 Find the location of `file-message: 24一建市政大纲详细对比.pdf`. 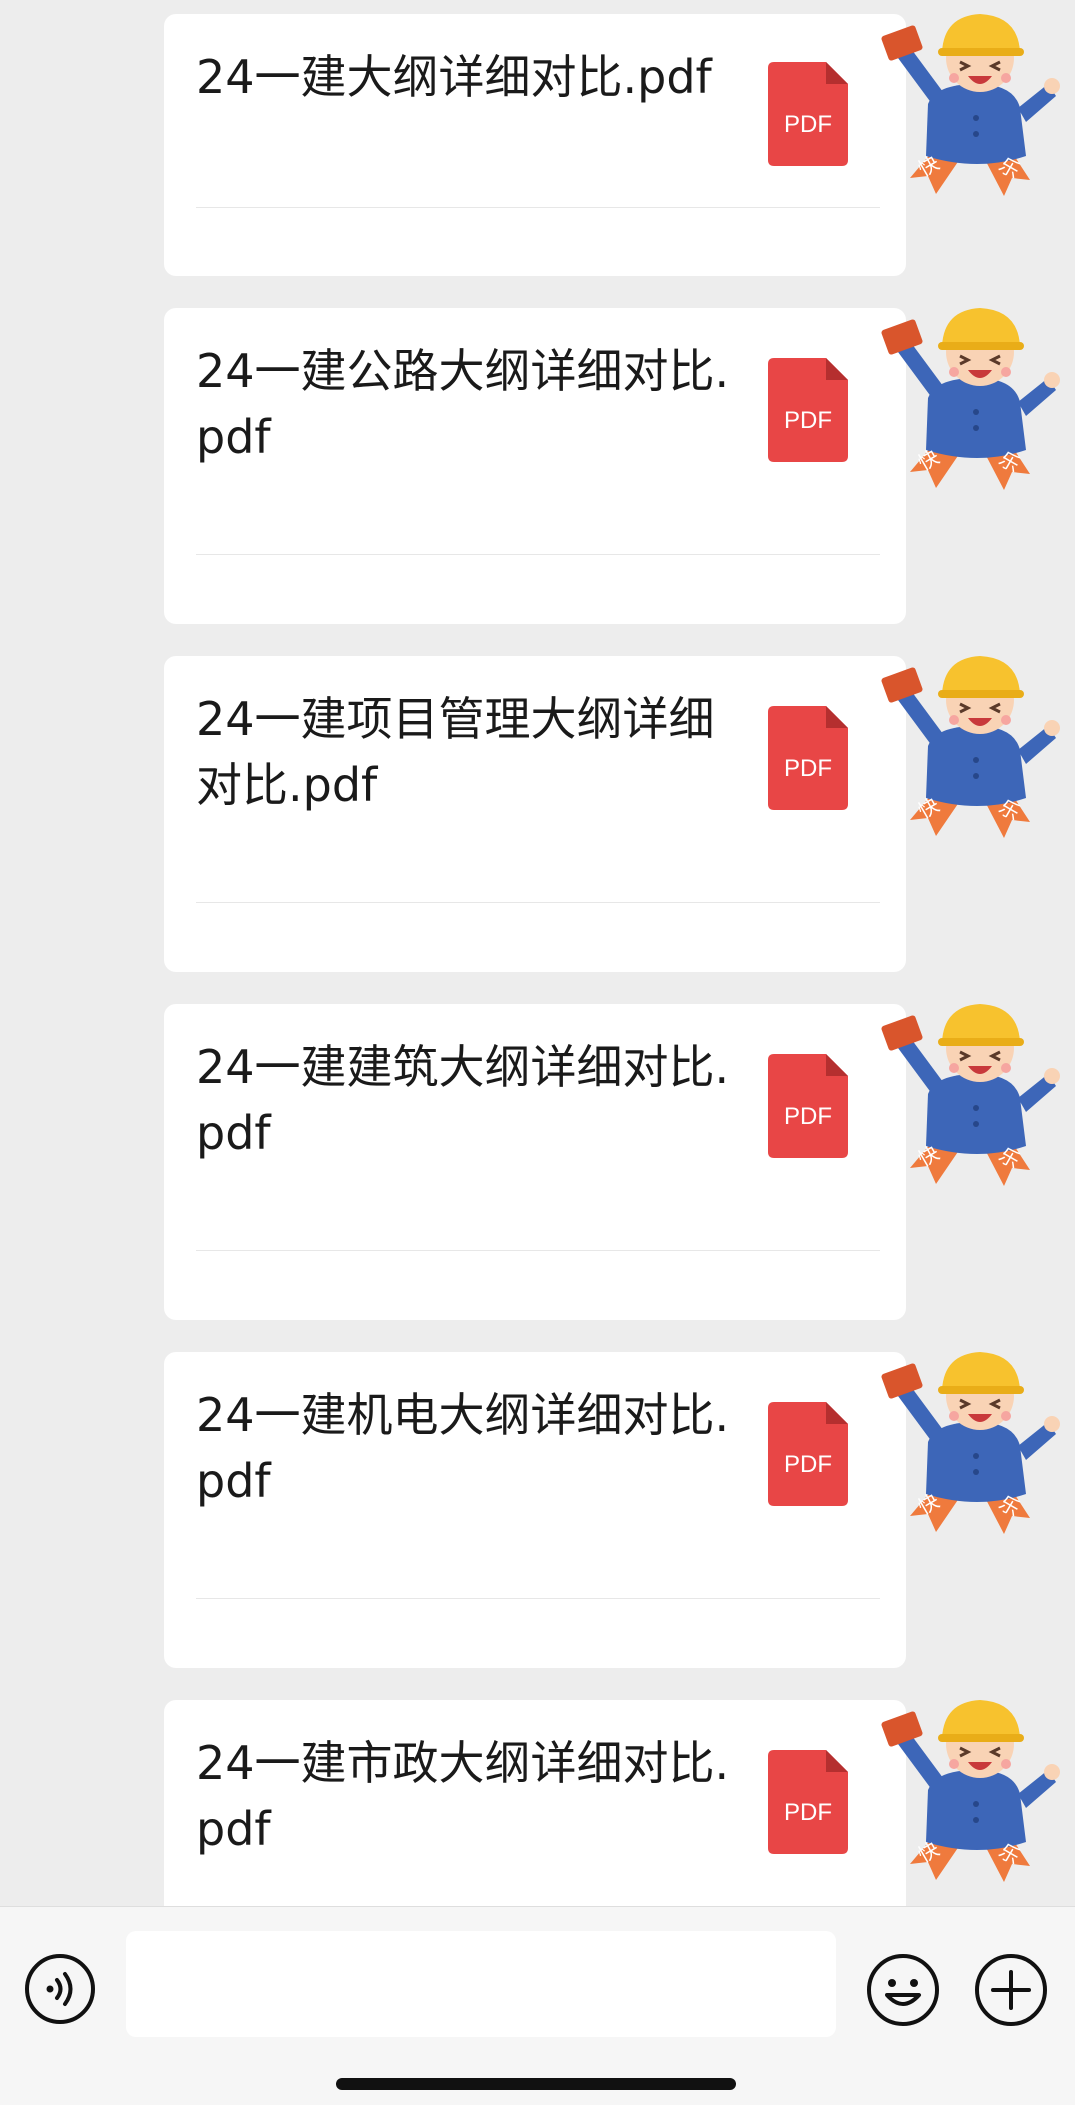

file-message: 24一建市政大纲详细对比.pdf is located at coordinates (537, 1802).